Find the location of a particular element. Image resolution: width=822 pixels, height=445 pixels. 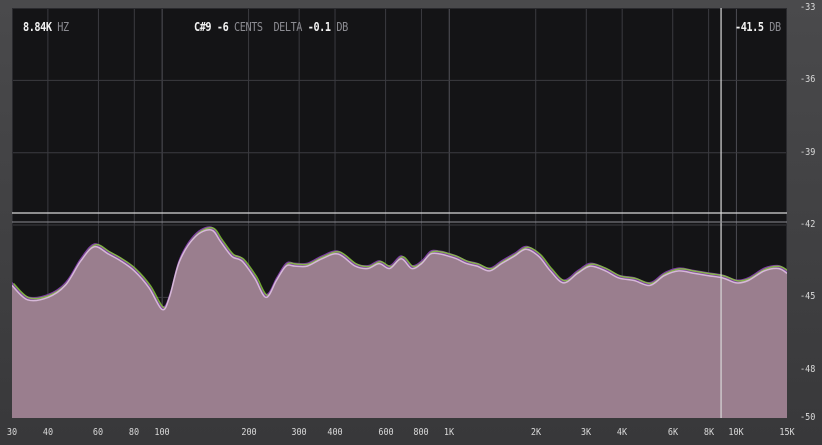

x-tick-label: 1K is located at coordinates (449, 432).